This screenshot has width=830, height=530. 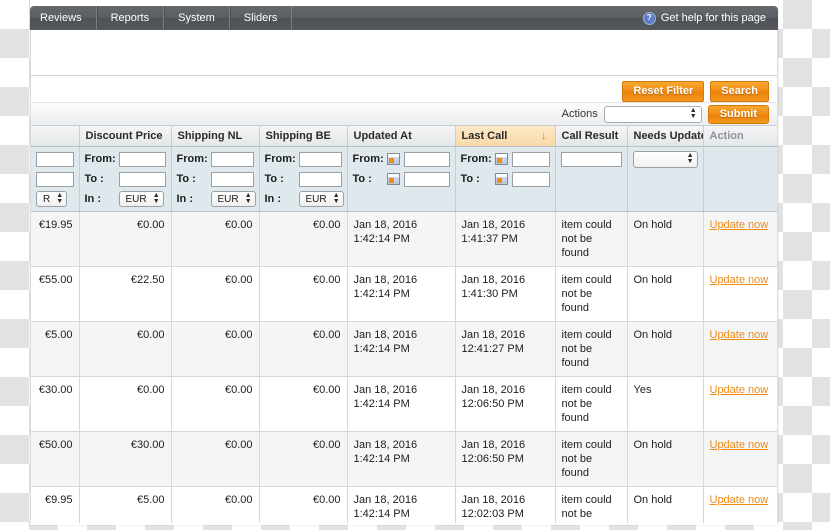 I want to click on filter-price-currency-select: R ▲ ▼, so click(x=52, y=199).